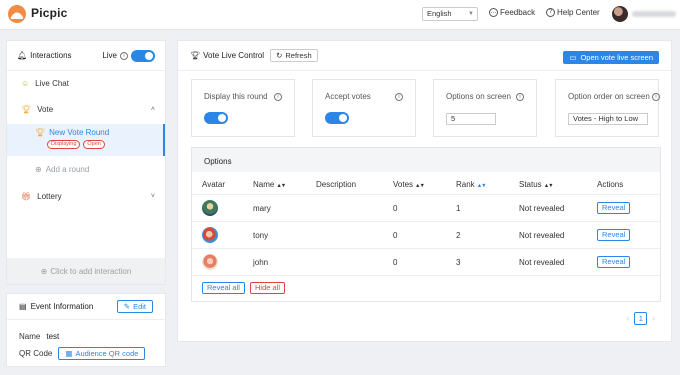  What do you see at coordinates (53, 336) in the screenshot?
I see `event-name-value: test` at bounding box center [53, 336].